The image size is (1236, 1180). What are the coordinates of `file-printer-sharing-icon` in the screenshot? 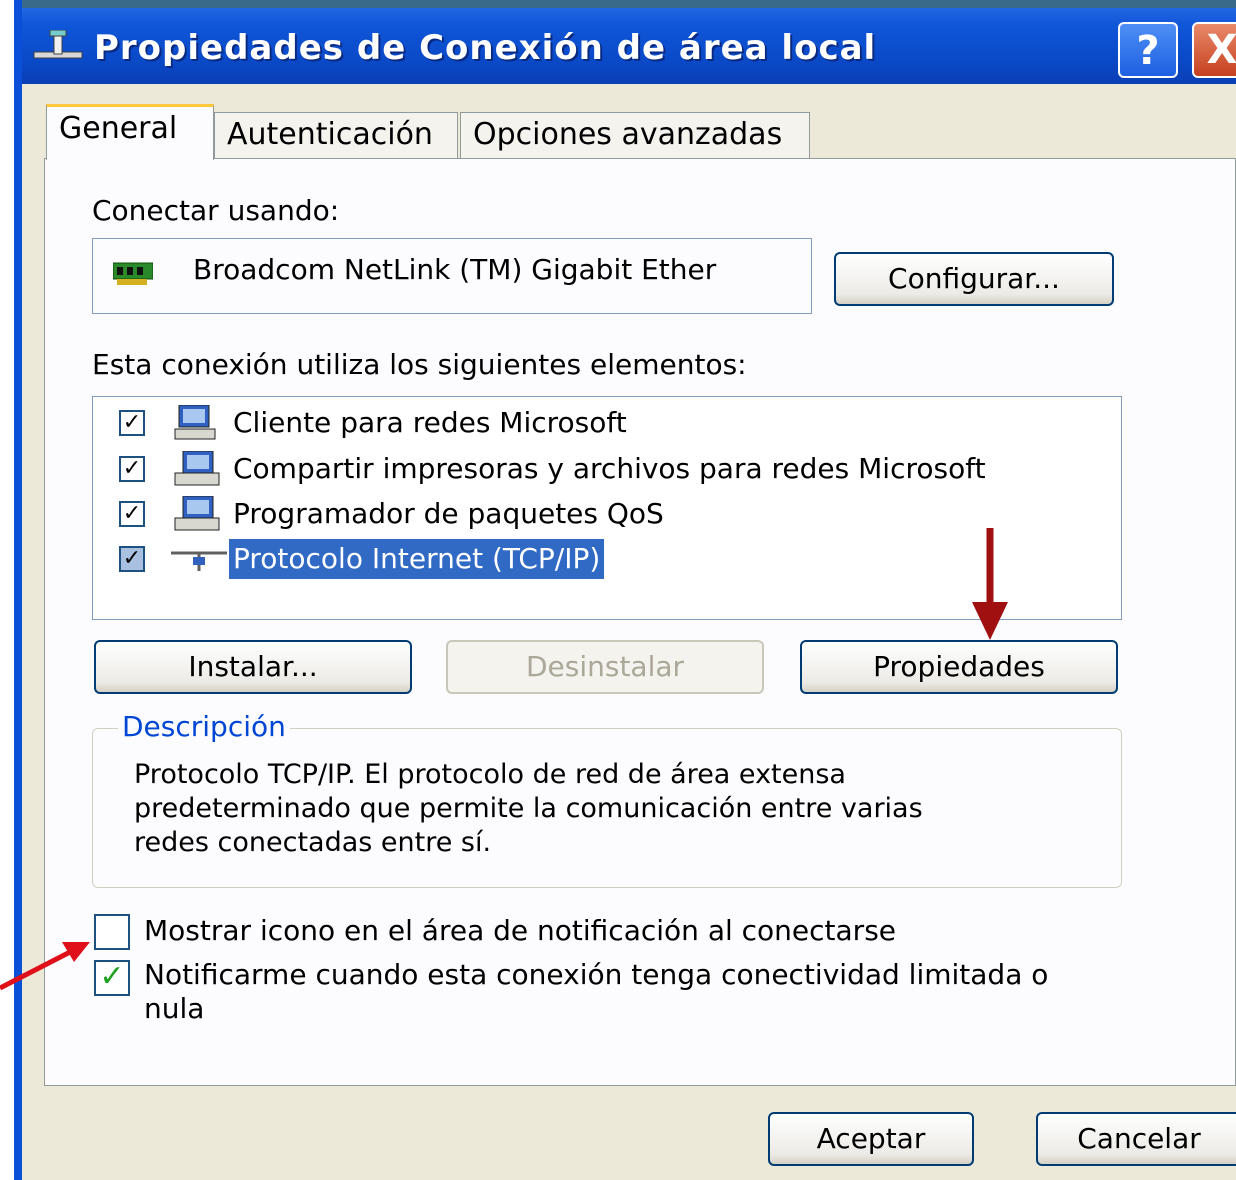 It's located at (197, 468).